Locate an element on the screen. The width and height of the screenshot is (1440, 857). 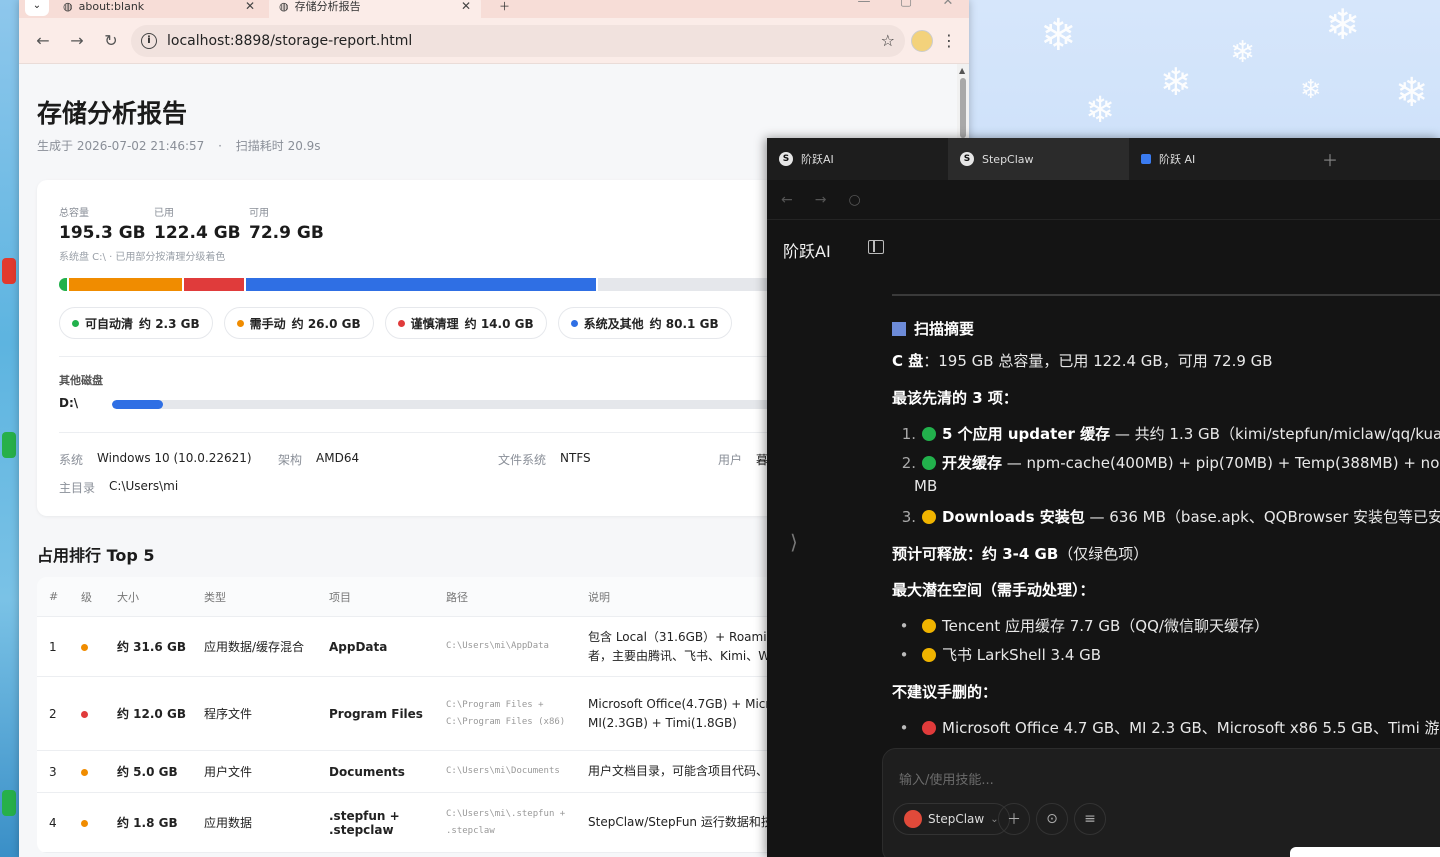
system-disk-note: 系统盘 C:\ · 已用部分按清理分级着色 is located at coordinates (142, 257).